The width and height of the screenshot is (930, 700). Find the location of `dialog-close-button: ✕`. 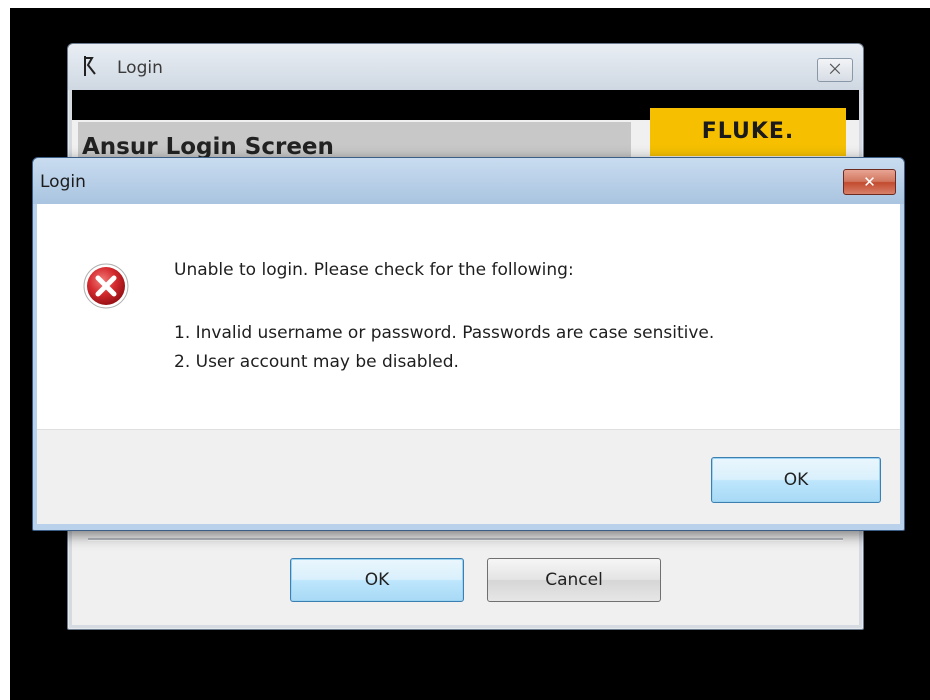

dialog-close-button: ✕ is located at coordinates (869, 182).